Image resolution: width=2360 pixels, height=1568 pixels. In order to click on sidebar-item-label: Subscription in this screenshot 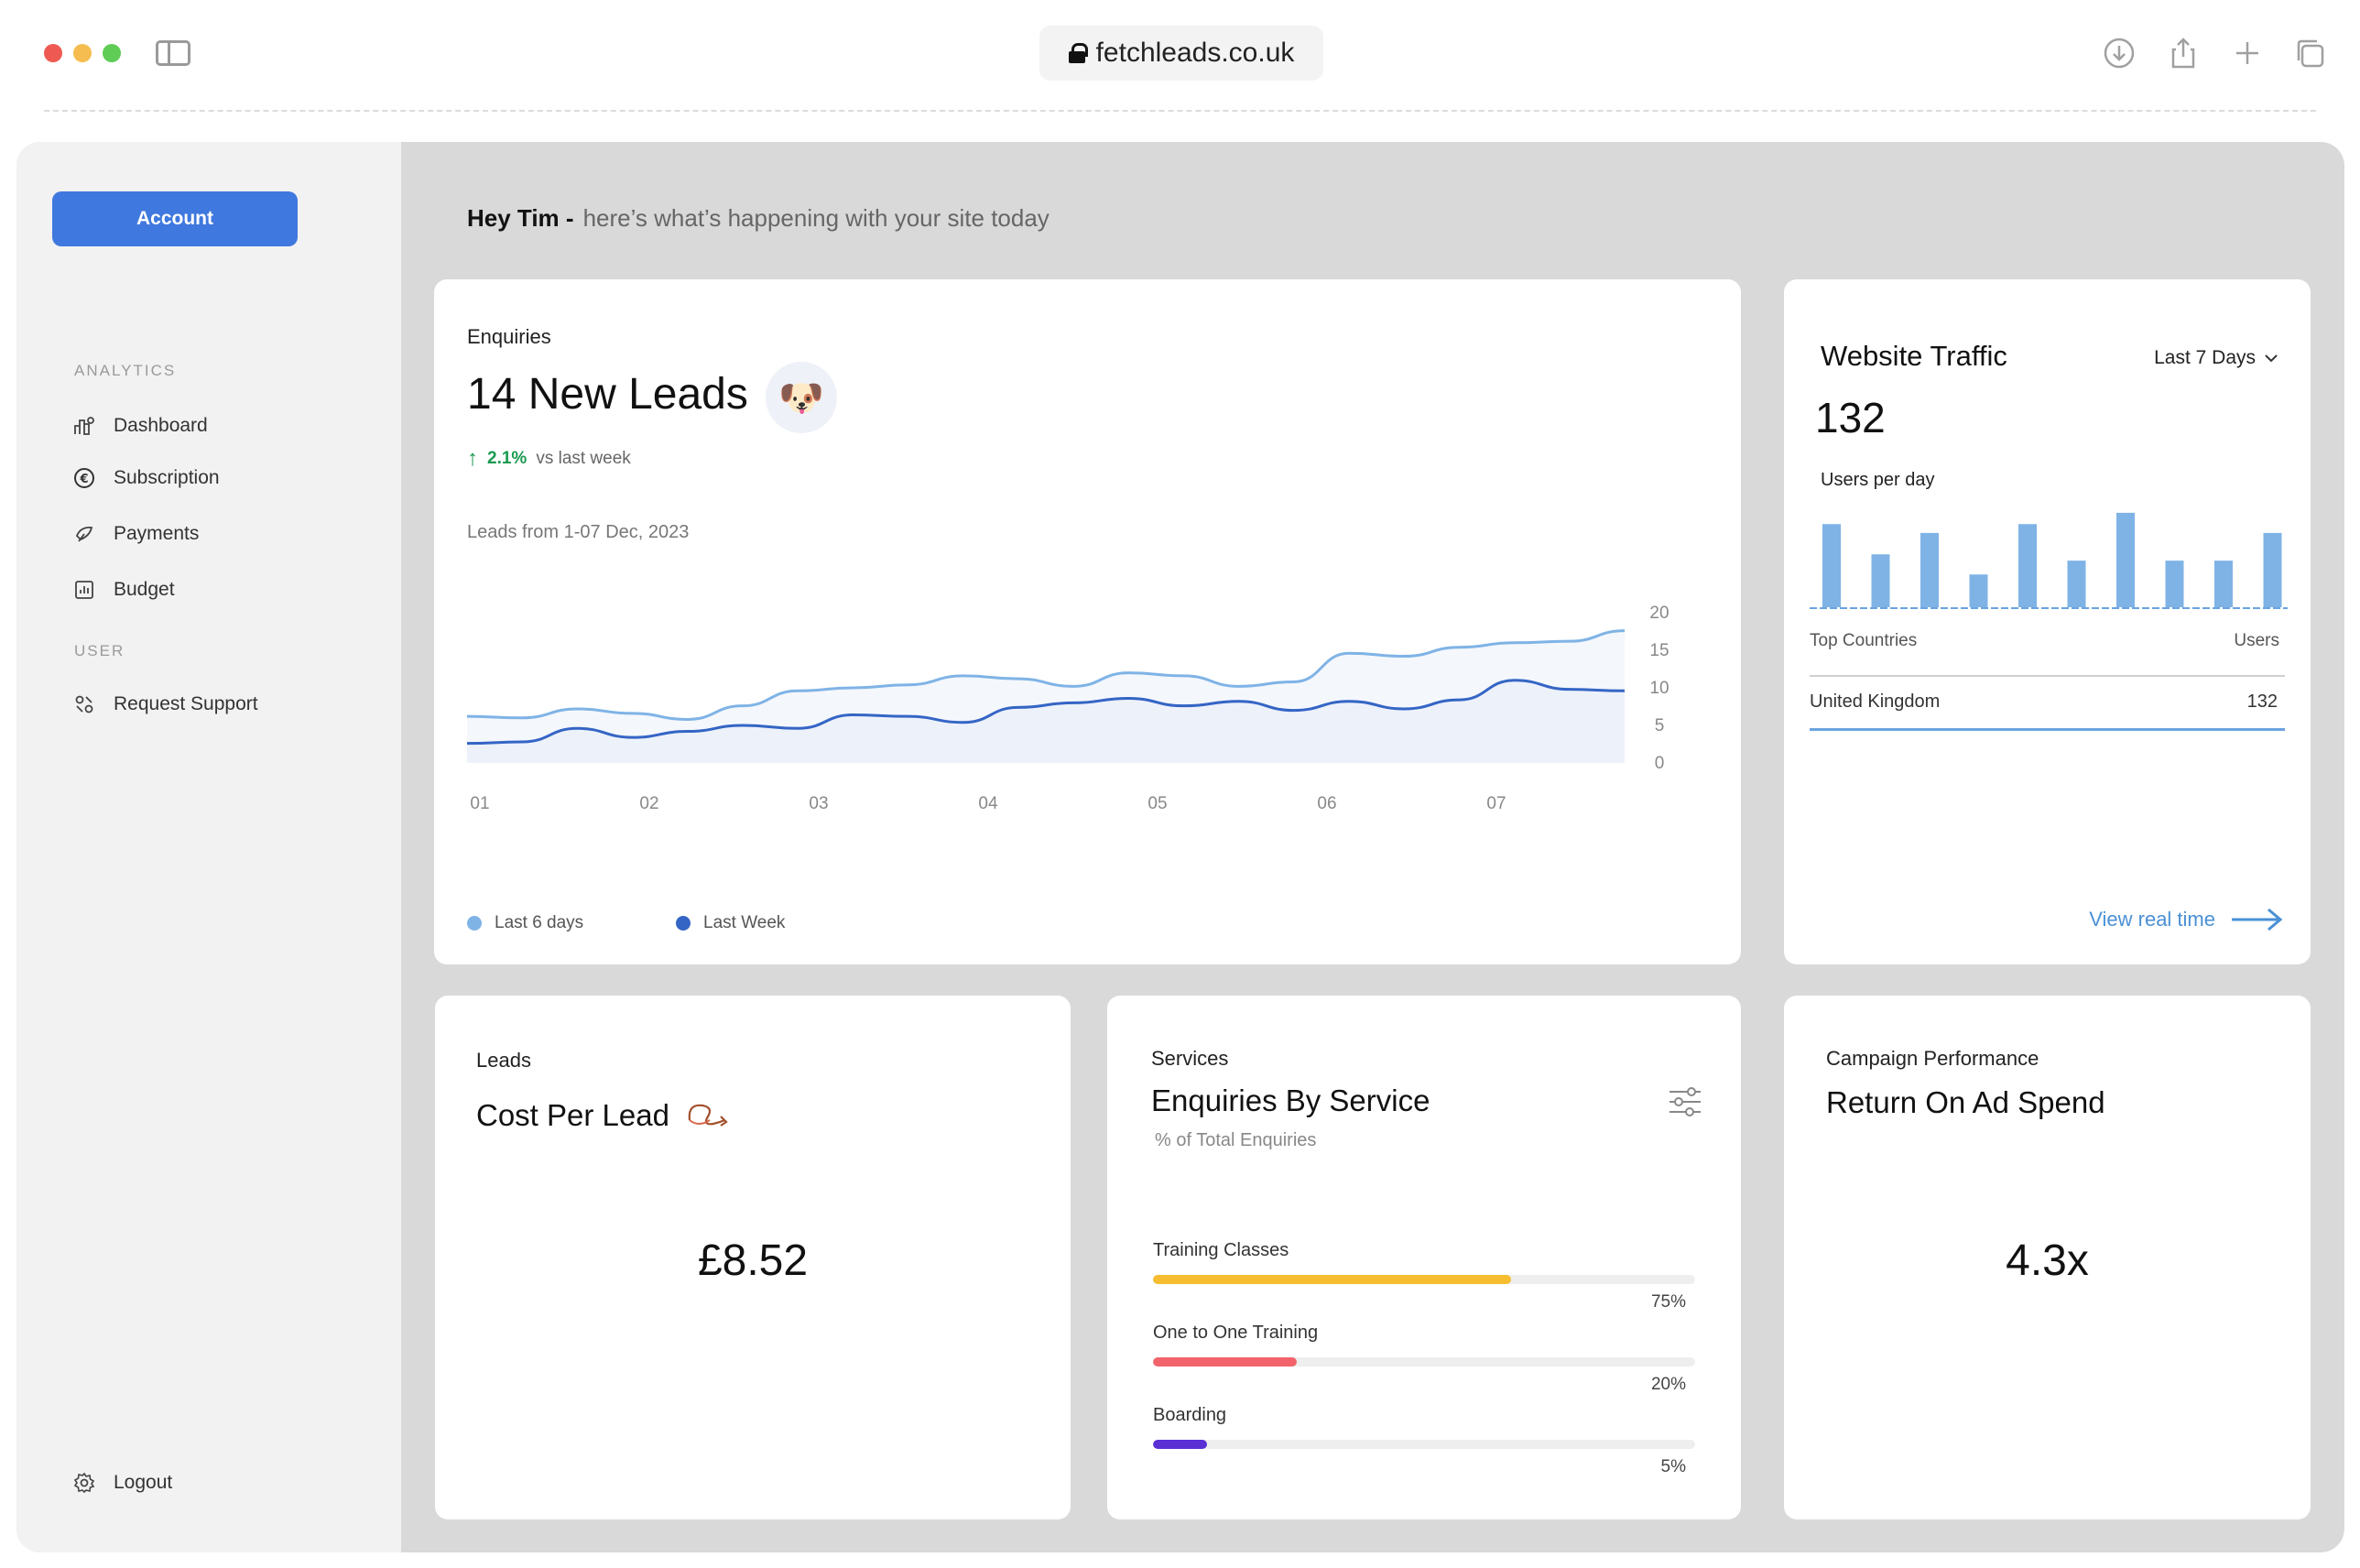, I will do `click(167, 477)`.